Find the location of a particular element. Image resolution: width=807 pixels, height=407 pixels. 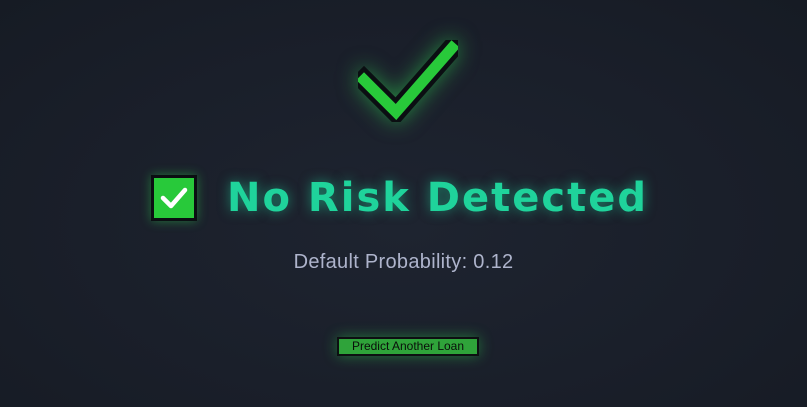

default-probability: Default Probability: 0.12 is located at coordinates (403, 262).